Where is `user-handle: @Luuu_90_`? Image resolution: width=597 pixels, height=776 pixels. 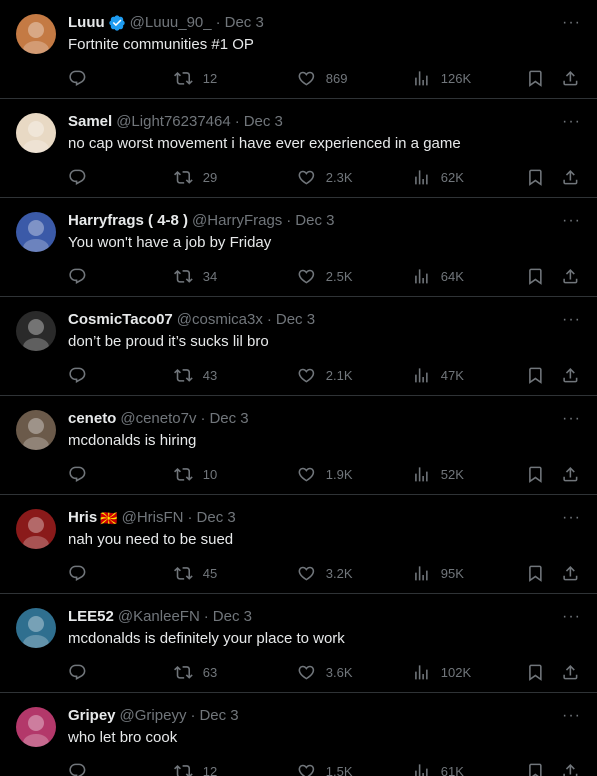 user-handle: @Luuu_90_ is located at coordinates (171, 23).